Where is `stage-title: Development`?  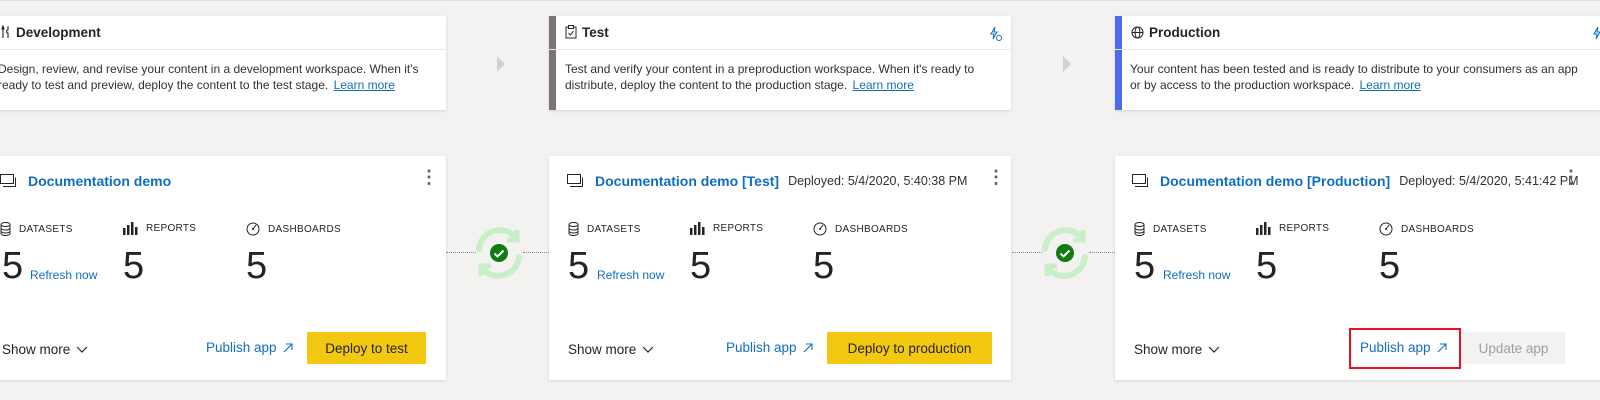 stage-title: Development is located at coordinates (58, 32).